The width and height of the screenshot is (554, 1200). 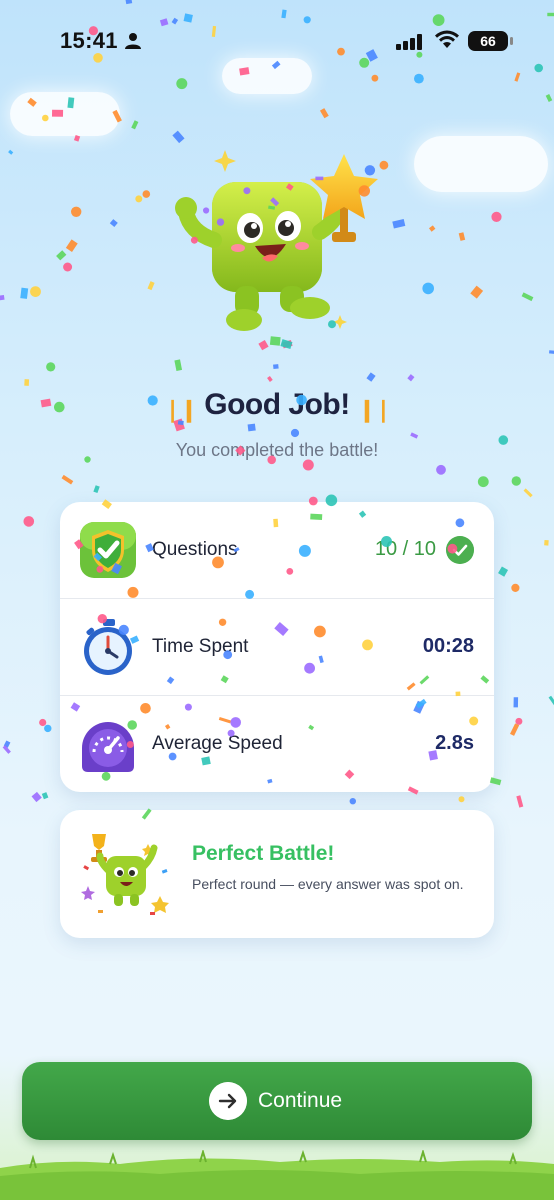 What do you see at coordinates (89, 40) in the screenshot?
I see `status-time: 15:41` at bounding box center [89, 40].